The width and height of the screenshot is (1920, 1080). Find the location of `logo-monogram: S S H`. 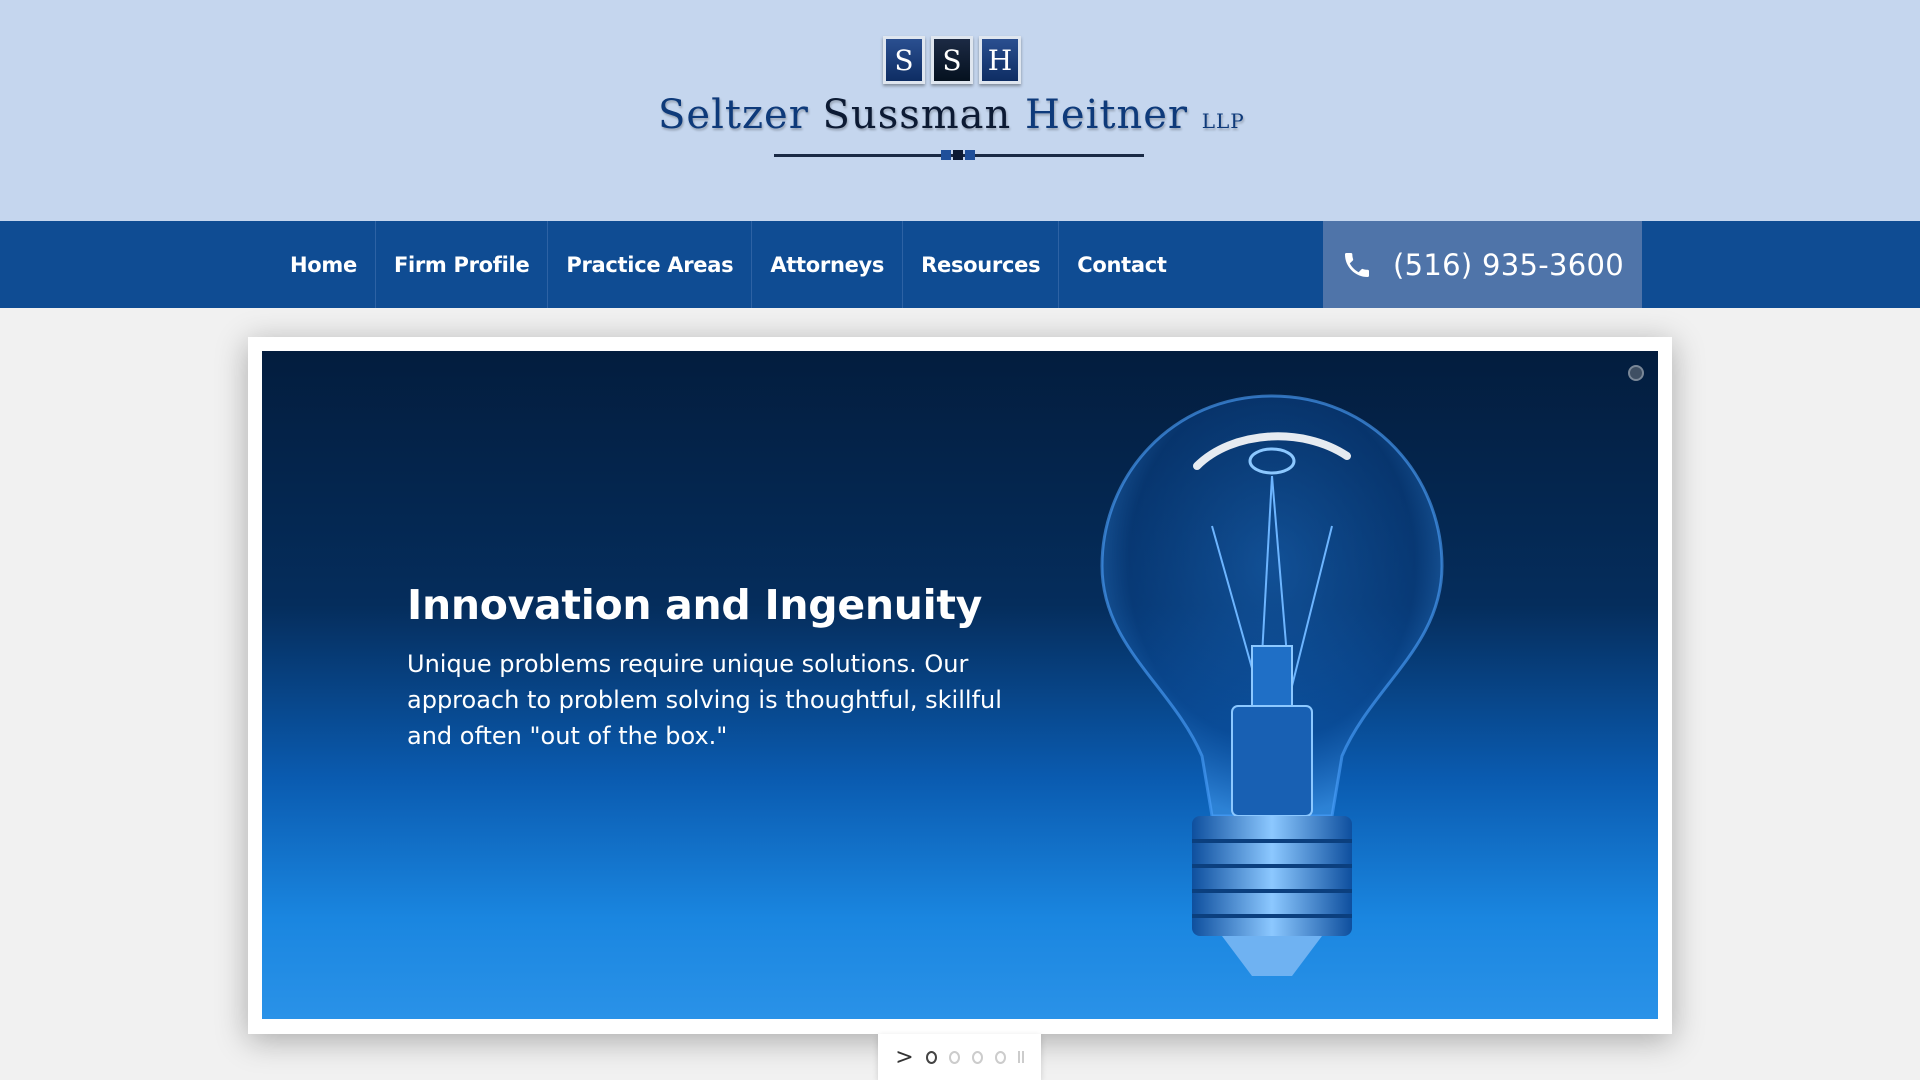

logo-monogram: S S H is located at coordinates (952, 60).